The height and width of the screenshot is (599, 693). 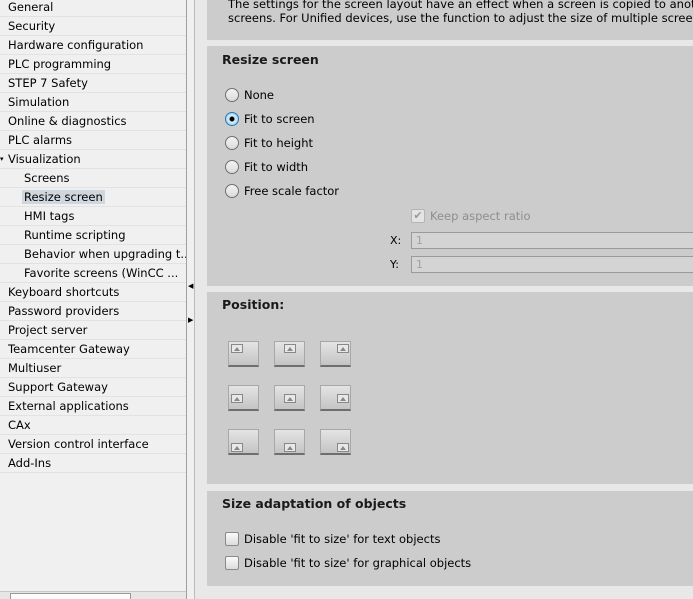 What do you see at coordinates (70, 596) in the screenshot?
I see `scrollbar-thumb` at bounding box center [70, 596].